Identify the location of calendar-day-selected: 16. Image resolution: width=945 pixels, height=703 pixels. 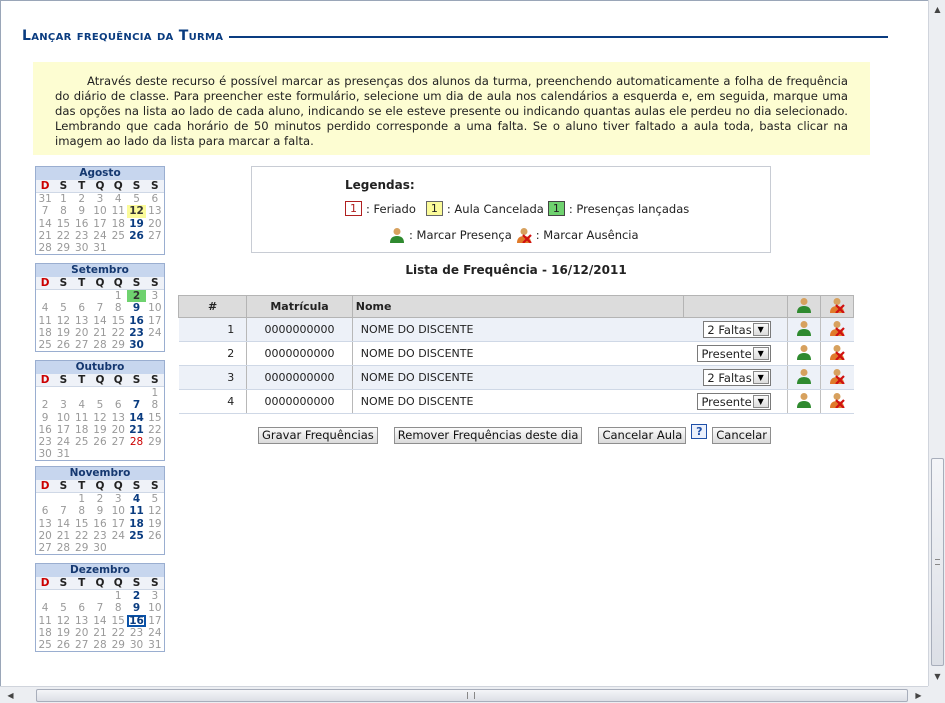
(136, 620).